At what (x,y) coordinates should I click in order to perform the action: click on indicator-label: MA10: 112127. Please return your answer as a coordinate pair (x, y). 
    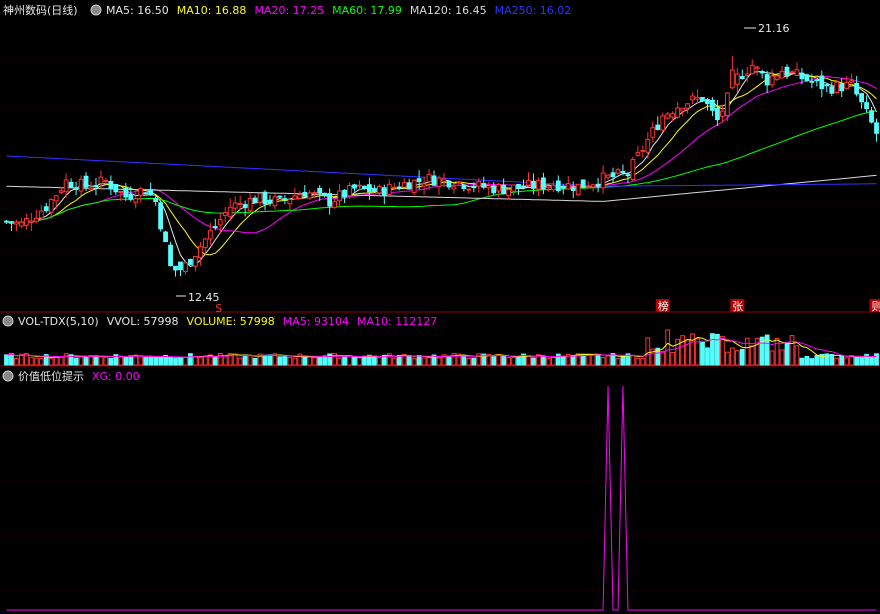
    Looking at the image, I should click on (397, 321).